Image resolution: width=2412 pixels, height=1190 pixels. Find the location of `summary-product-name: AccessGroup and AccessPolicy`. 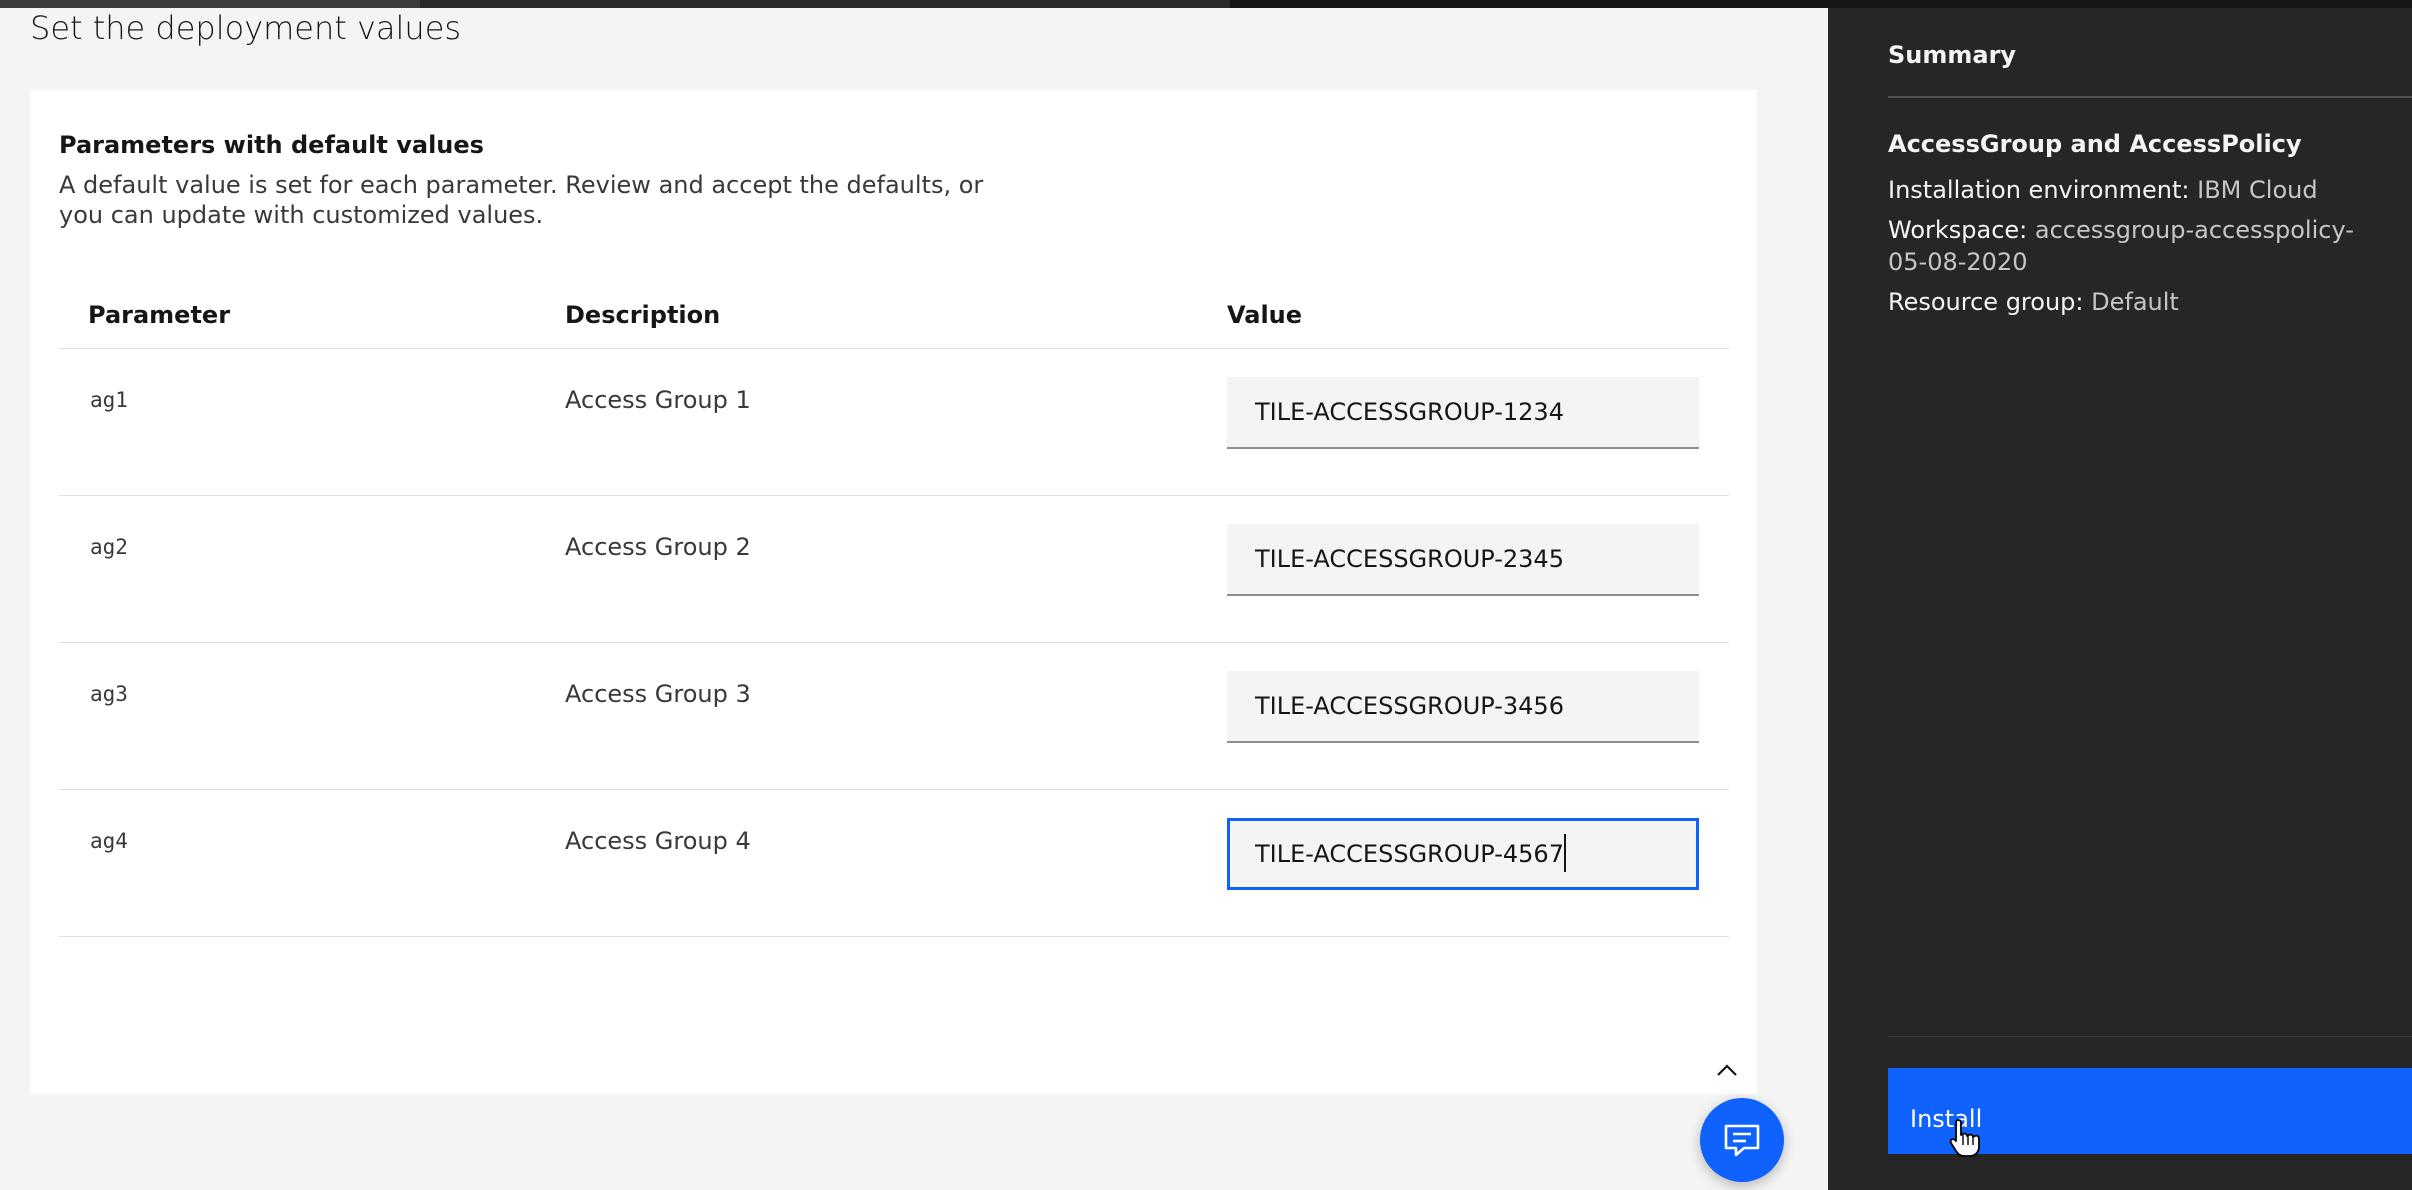

summary-product-name: AccessGroup and AccessPolicy is located at coordinates (2095, 144).